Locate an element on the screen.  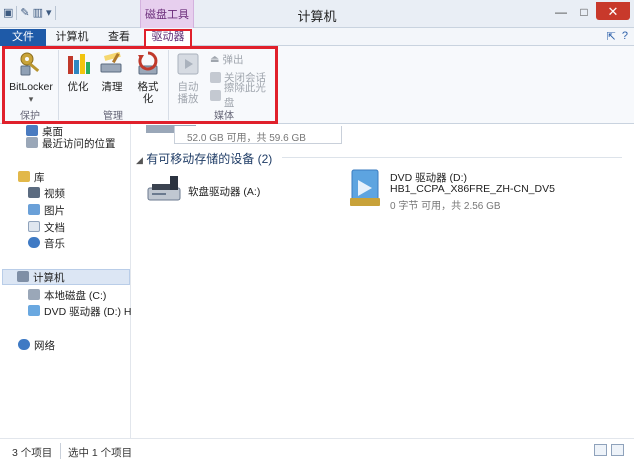
nav-item-computer: 计算机 is located at coordinates (66, 277).